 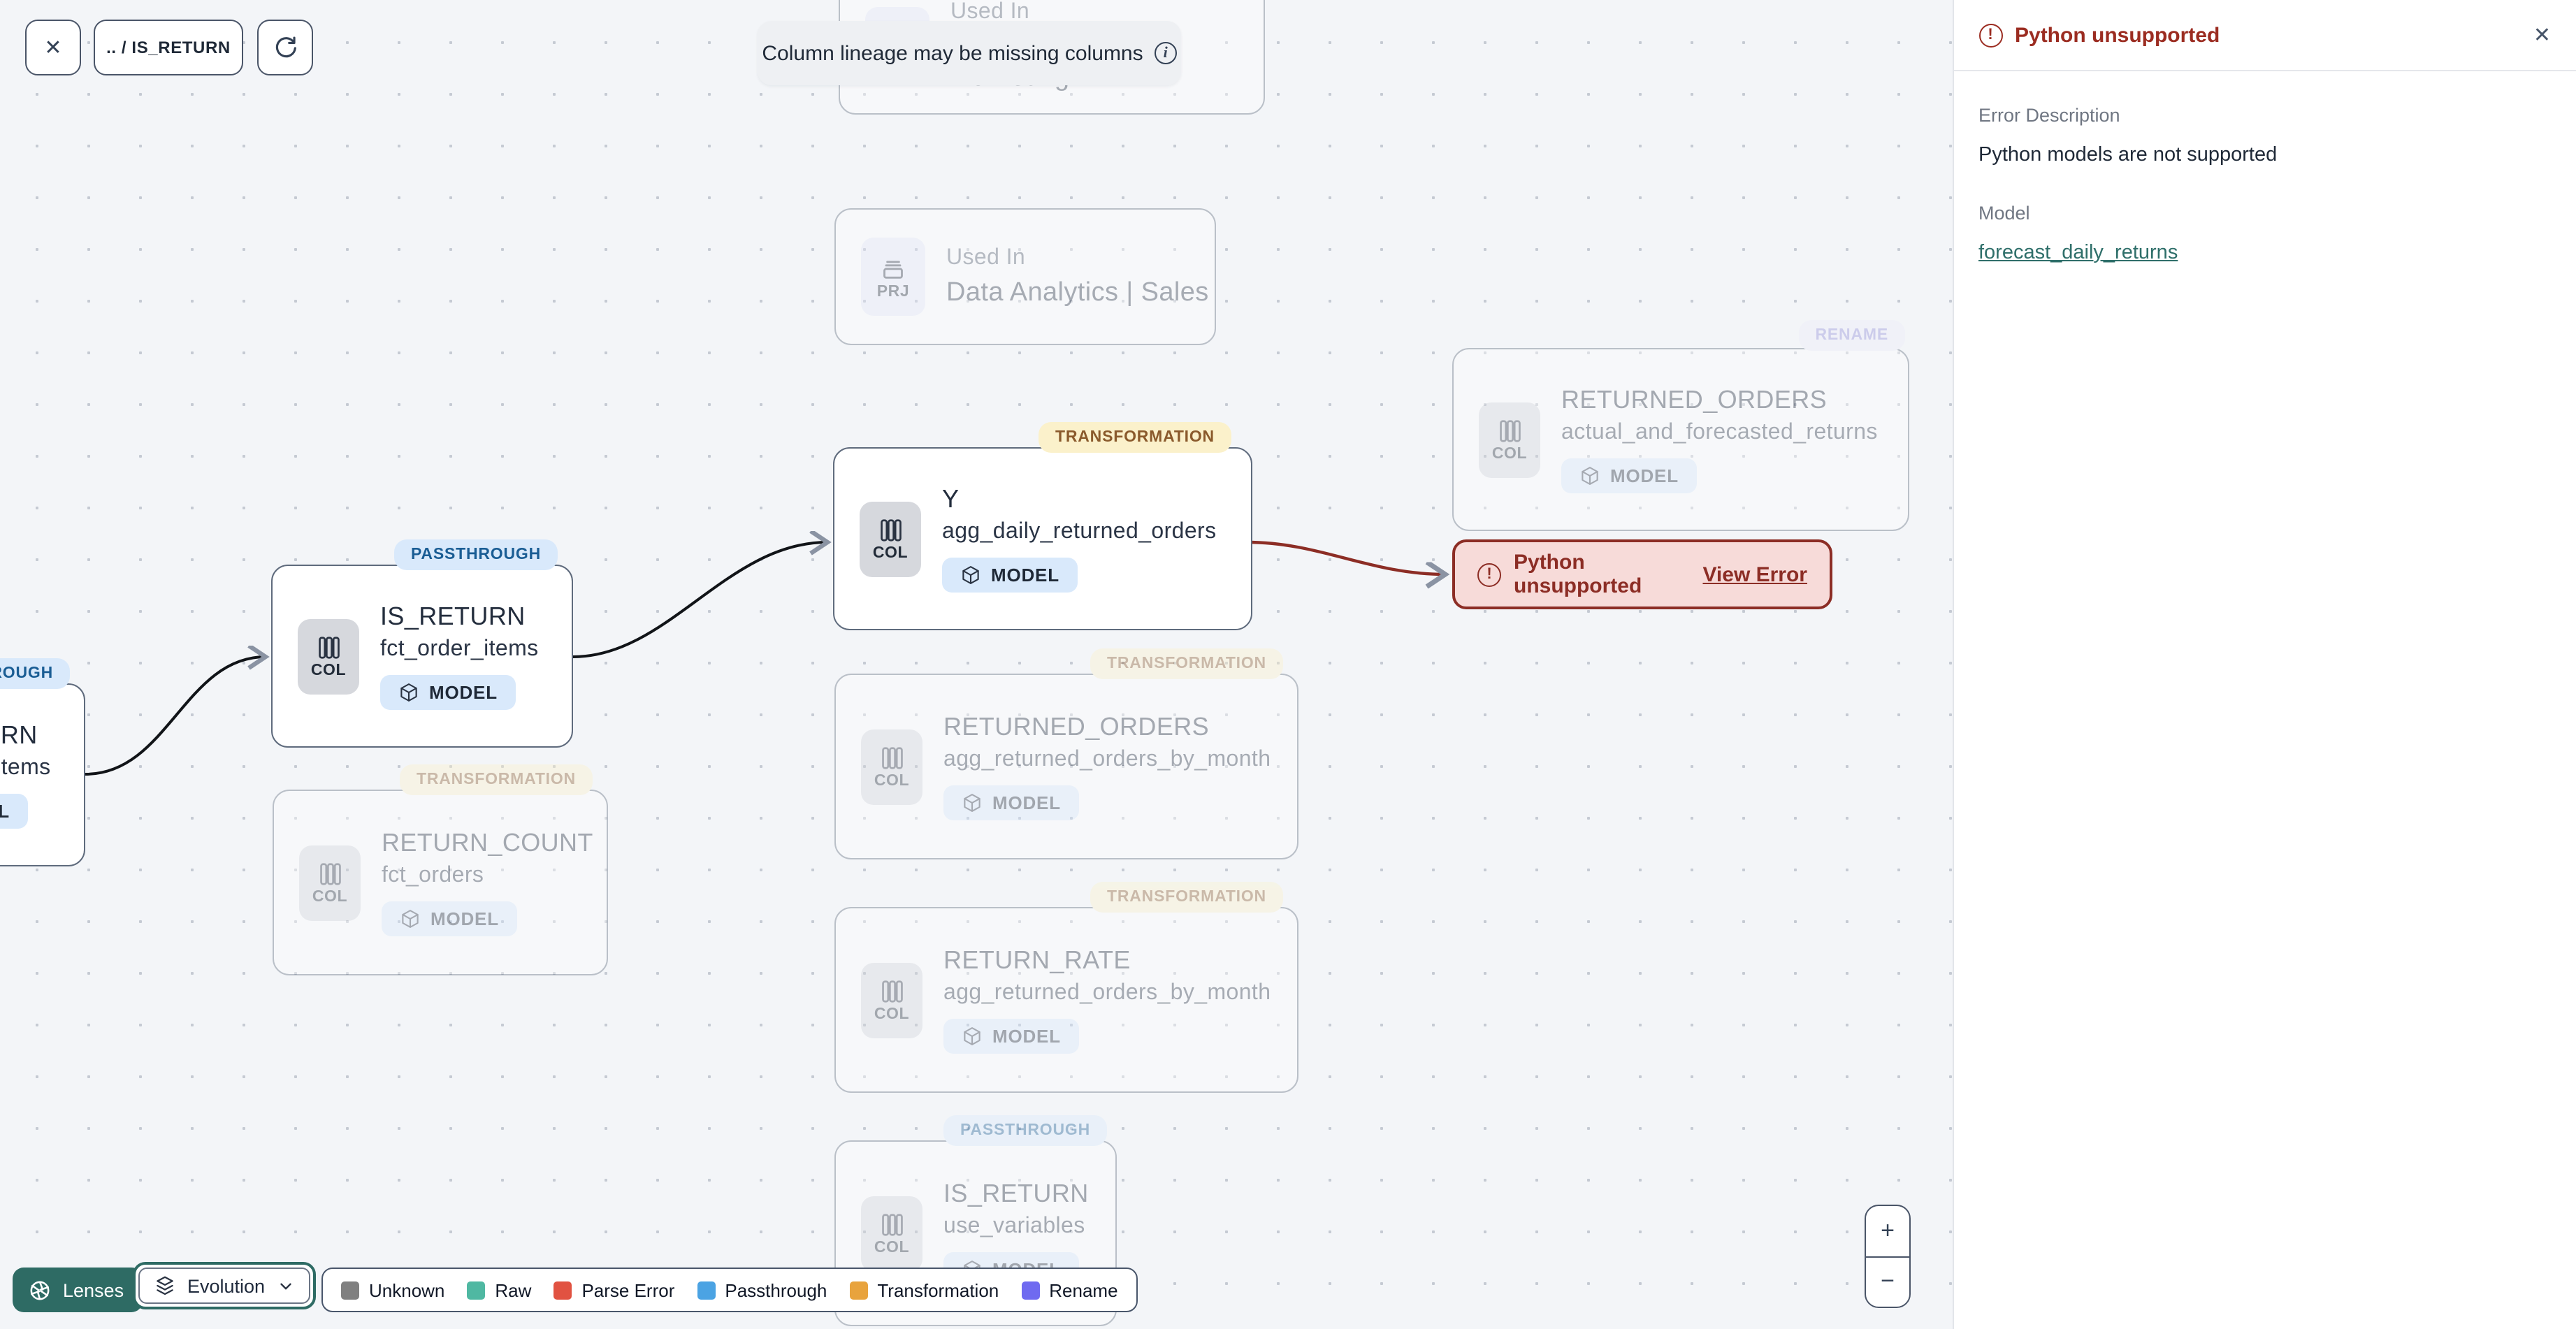 I want to click on aperture-icon, so click(x=40, y=1290).